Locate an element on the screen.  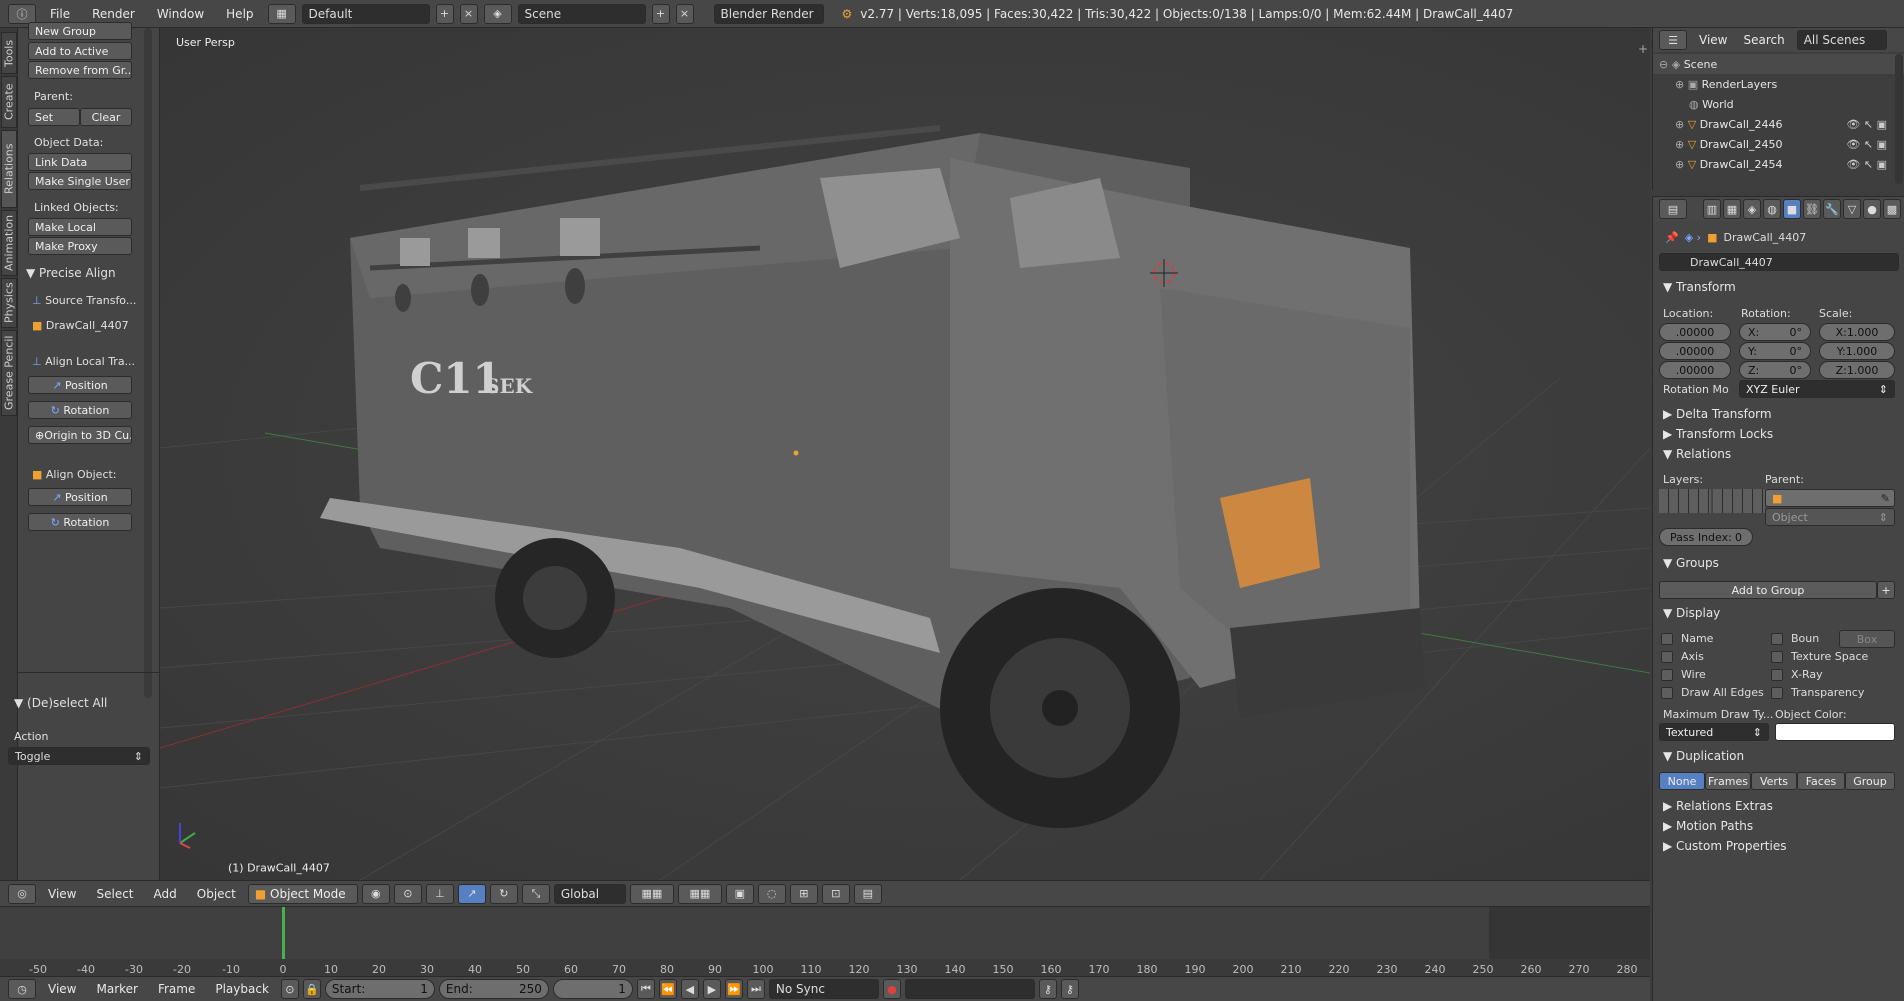
editor-type-icon: ◎ is located at coordinates (22, 893).